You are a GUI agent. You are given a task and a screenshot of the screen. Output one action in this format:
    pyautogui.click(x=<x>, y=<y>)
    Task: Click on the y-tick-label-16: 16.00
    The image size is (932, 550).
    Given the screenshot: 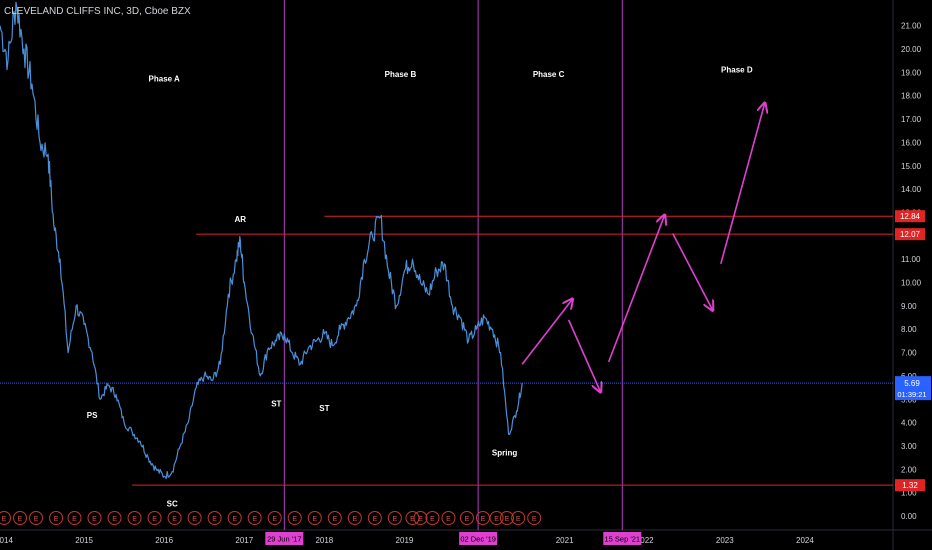 What is the action you would take?
    pyautogui.click(x=911, y=142)
    